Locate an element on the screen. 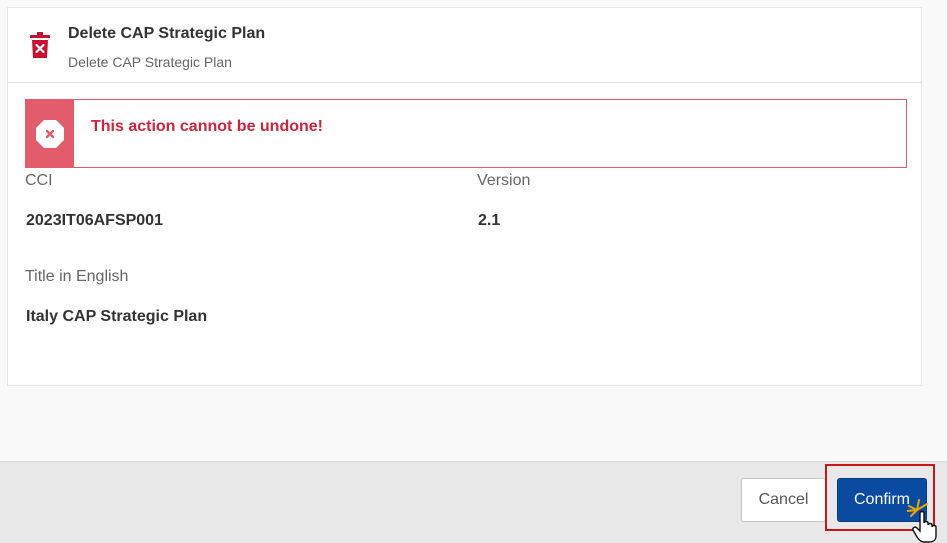  dialog-subtitle: Delete CAP Strategic Plan is located at coordinates (150, 62).